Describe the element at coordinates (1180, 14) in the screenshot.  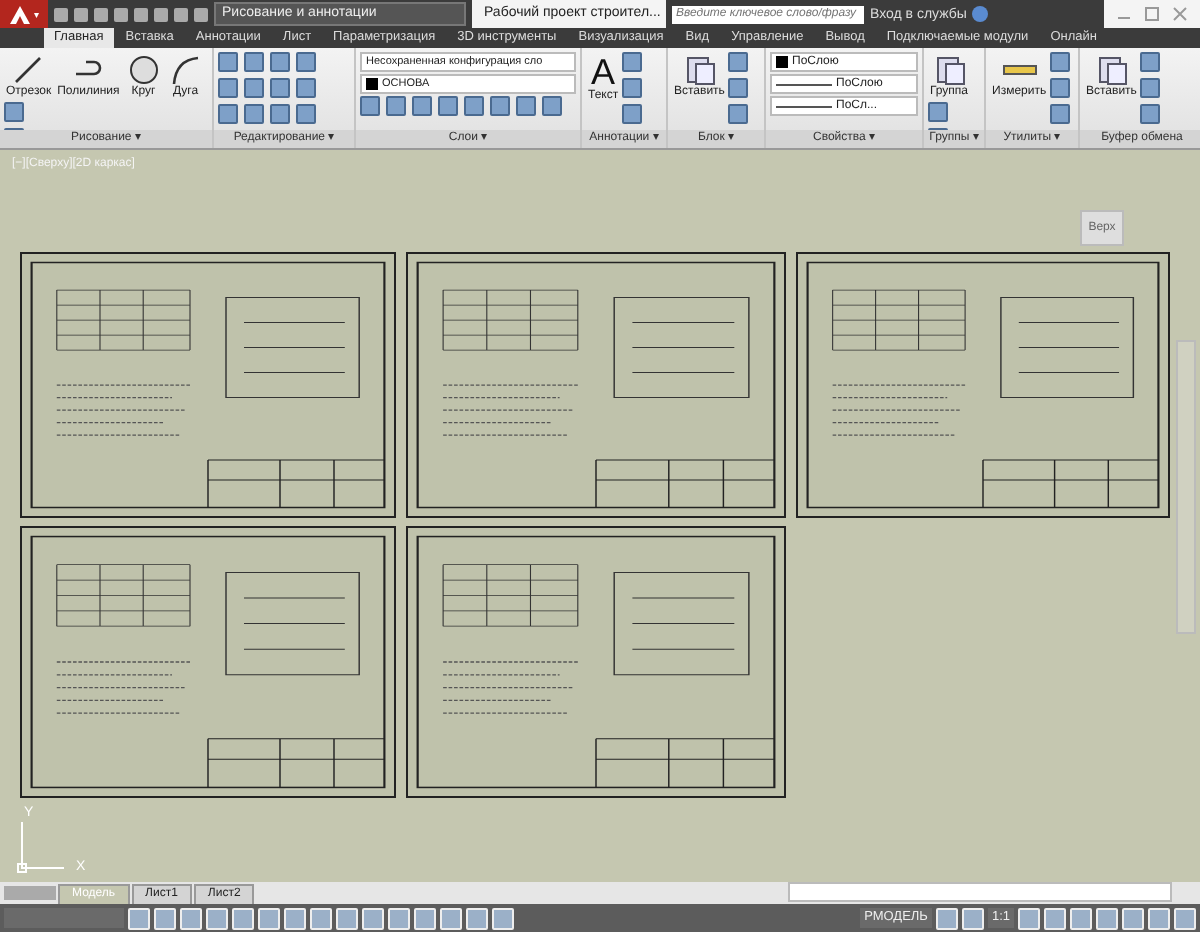
I see `close-icon` at that location.